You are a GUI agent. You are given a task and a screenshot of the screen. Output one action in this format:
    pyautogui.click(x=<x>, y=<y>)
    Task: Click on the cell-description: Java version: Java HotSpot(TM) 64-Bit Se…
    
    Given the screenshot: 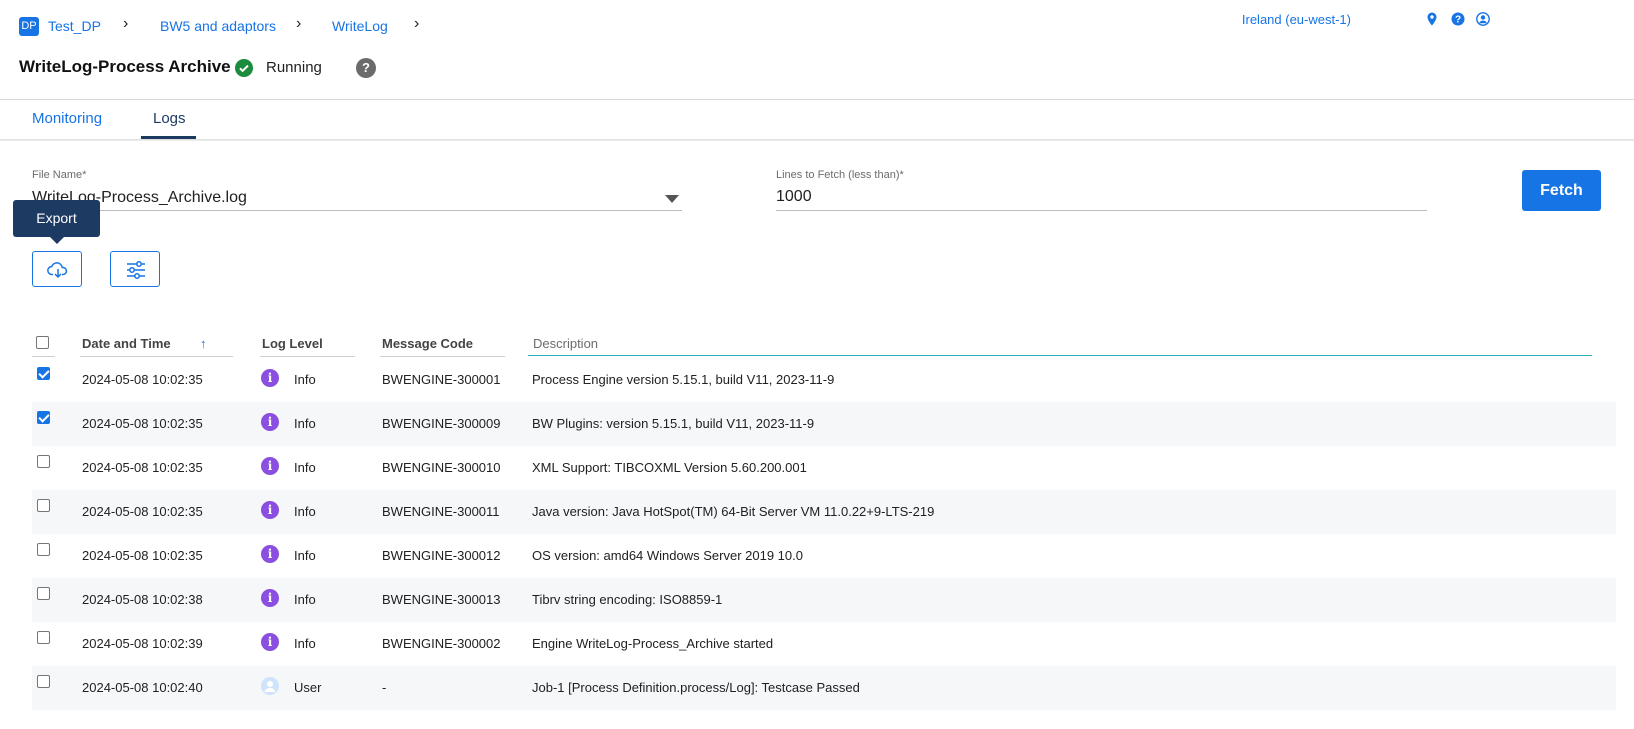 What is the action you would take?
    pyautogui.click(x=733, y=511)
    